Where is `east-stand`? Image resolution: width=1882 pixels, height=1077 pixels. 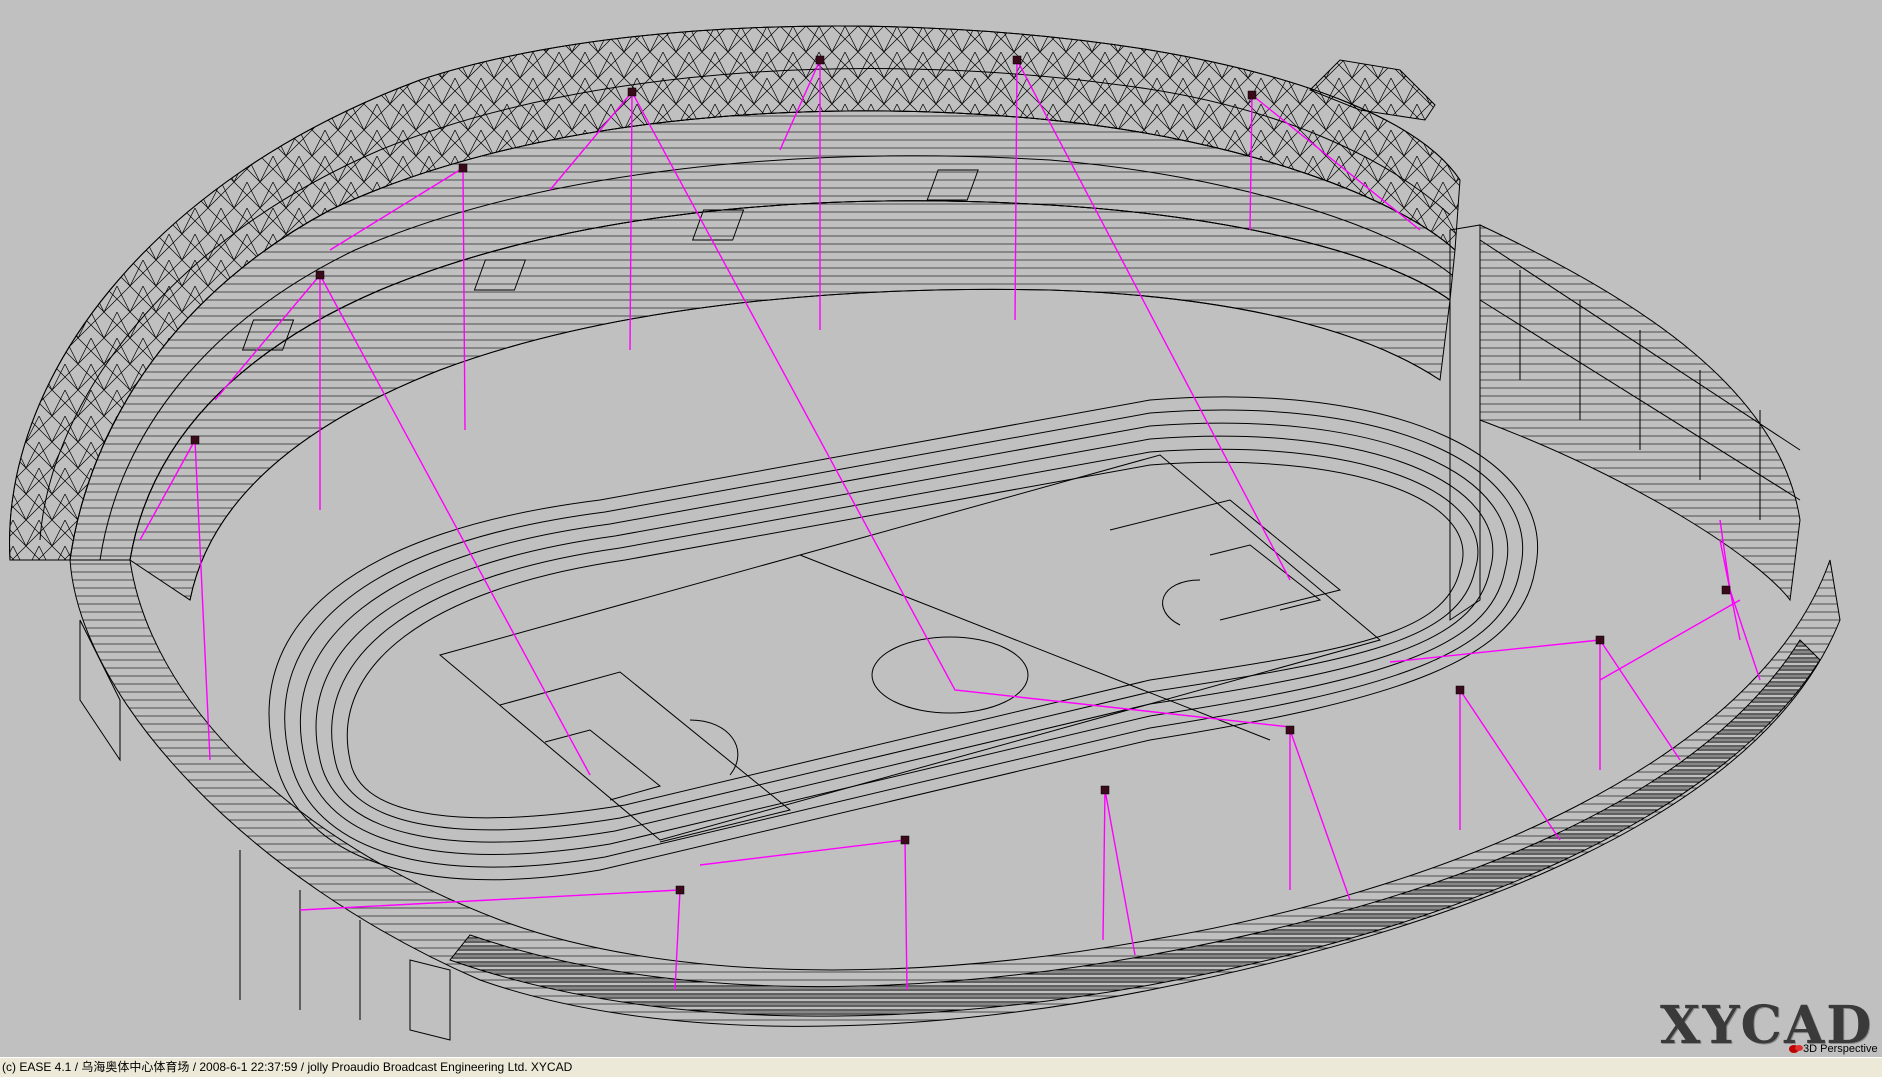 east-stand is located at coordinates (1625, 422).